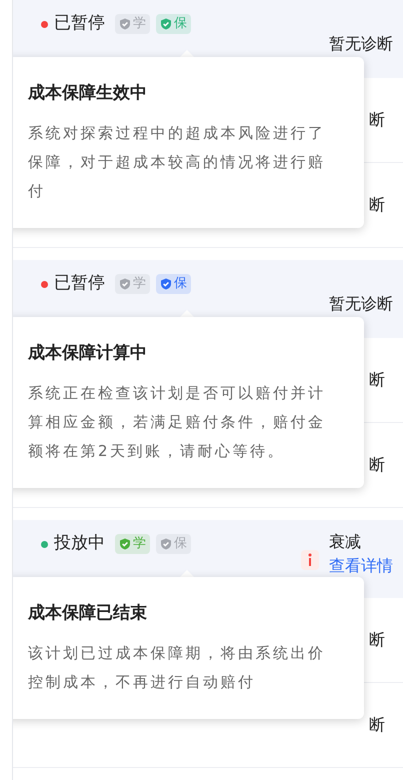 The height and width of the screenshot is (780, 403). What do you see at coordinates (177, 422) in the screenshot?
I see `tooltip-body: 系统正在检查该计划是否可以赔付并计算相应金额，若满足赔付条件，赔付金额将在第2天到账，请耐心等待。` at bounding box center [177, 422].